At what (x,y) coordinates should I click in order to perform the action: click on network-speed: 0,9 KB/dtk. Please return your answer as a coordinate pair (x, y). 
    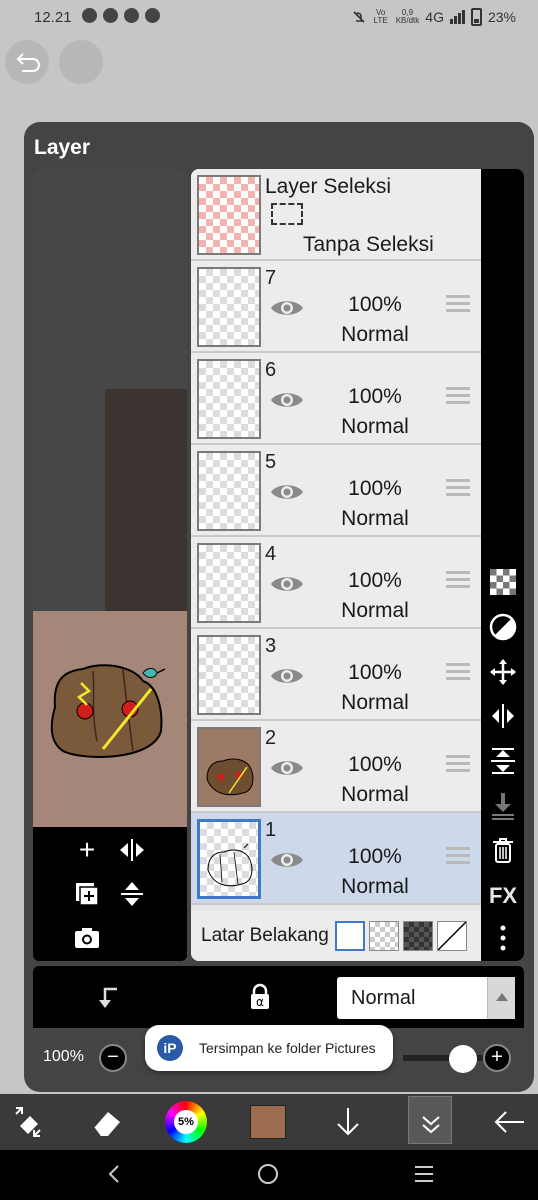
    Looking at the image, I should click on (407, 16).